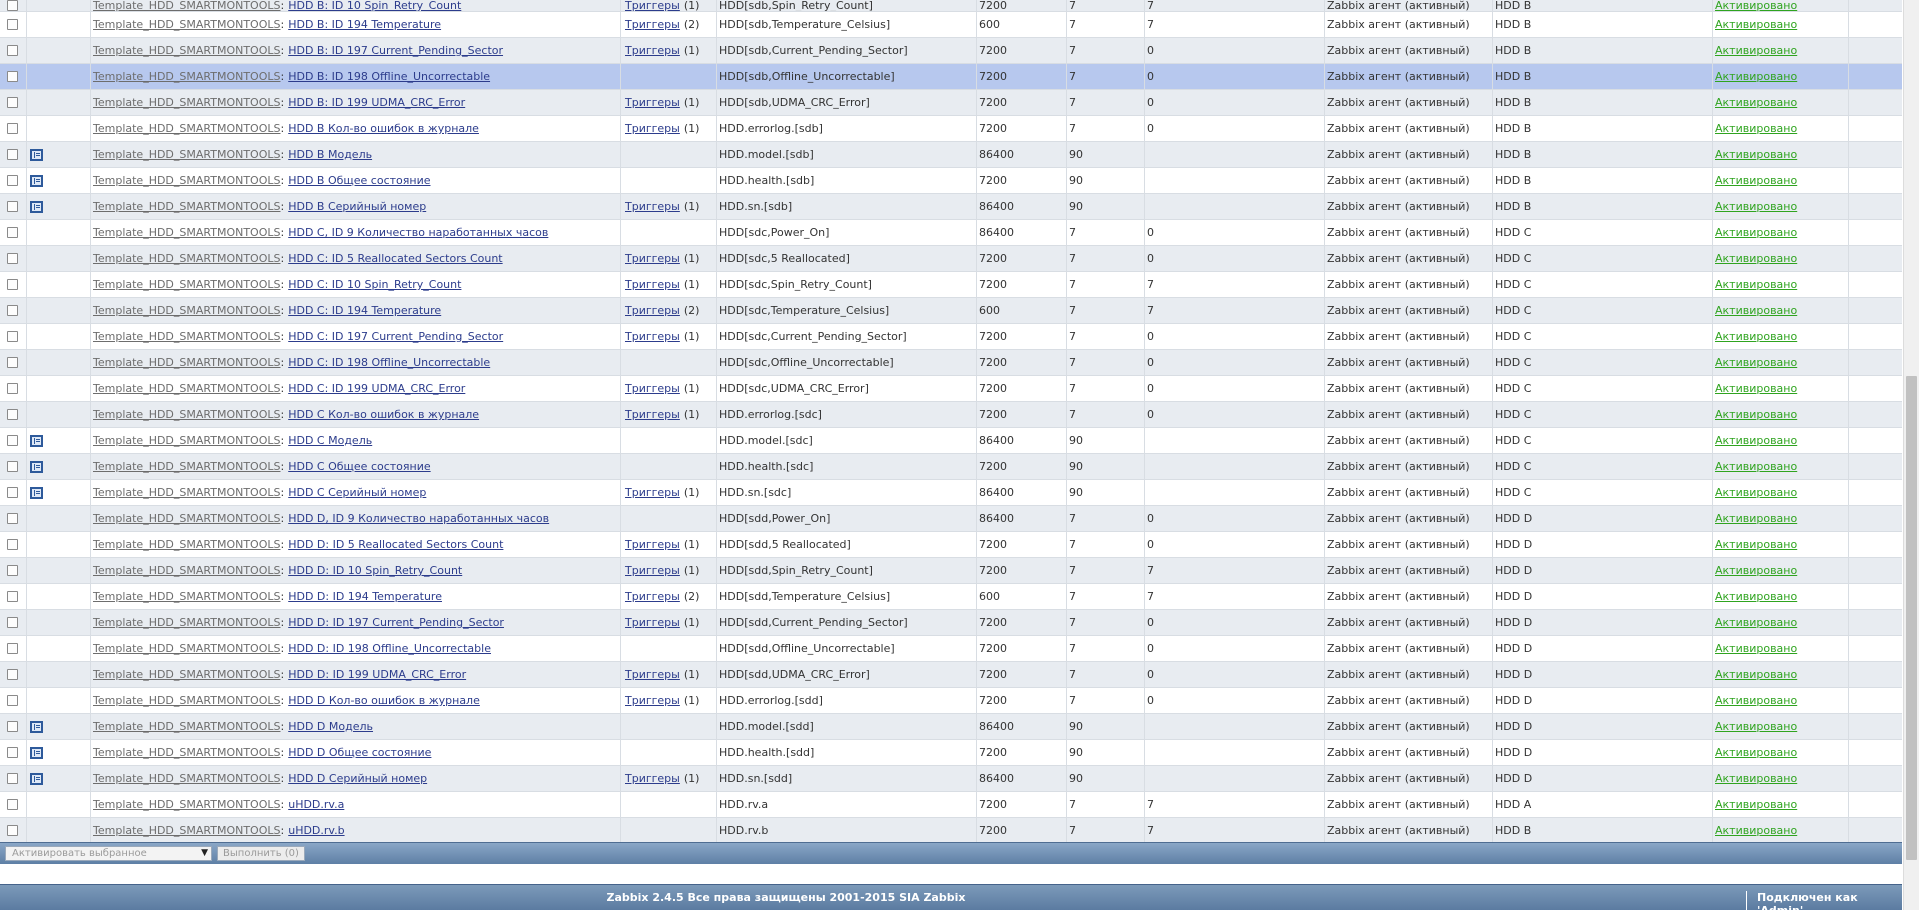  I want to click on item-name-link: HDD C: ID 5 Reallocated Sectors Count, so click(395, 258).